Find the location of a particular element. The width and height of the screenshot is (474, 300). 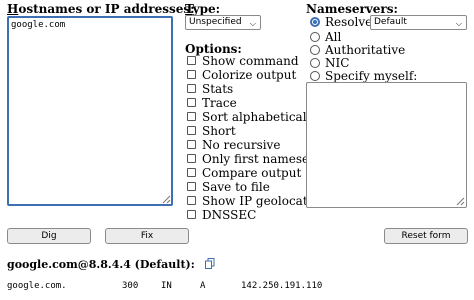

resolver-select-value: Default is located at coordinates (390, 22).